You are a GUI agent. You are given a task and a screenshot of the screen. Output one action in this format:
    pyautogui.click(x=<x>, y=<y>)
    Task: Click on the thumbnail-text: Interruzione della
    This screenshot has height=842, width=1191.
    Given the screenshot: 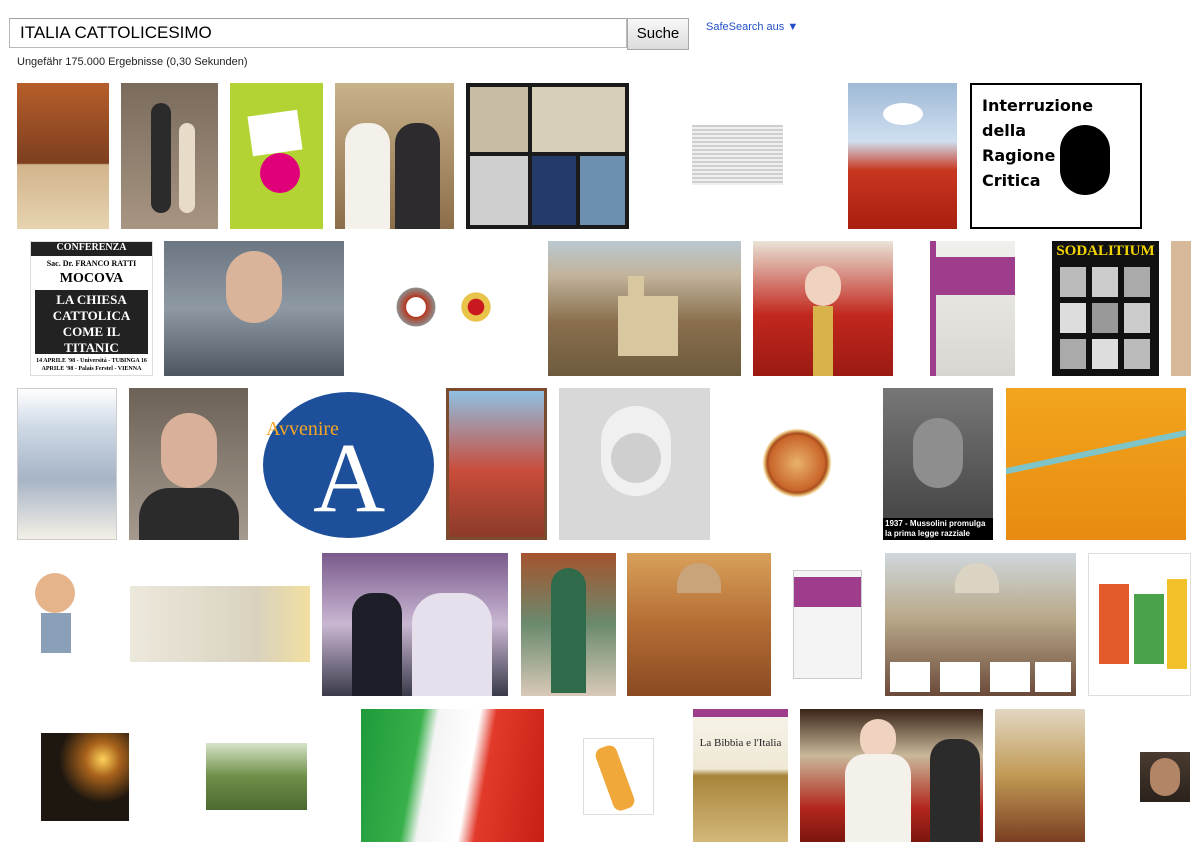 What is the action you would take?
    pyautogui.click(x=1038, y=118)
    